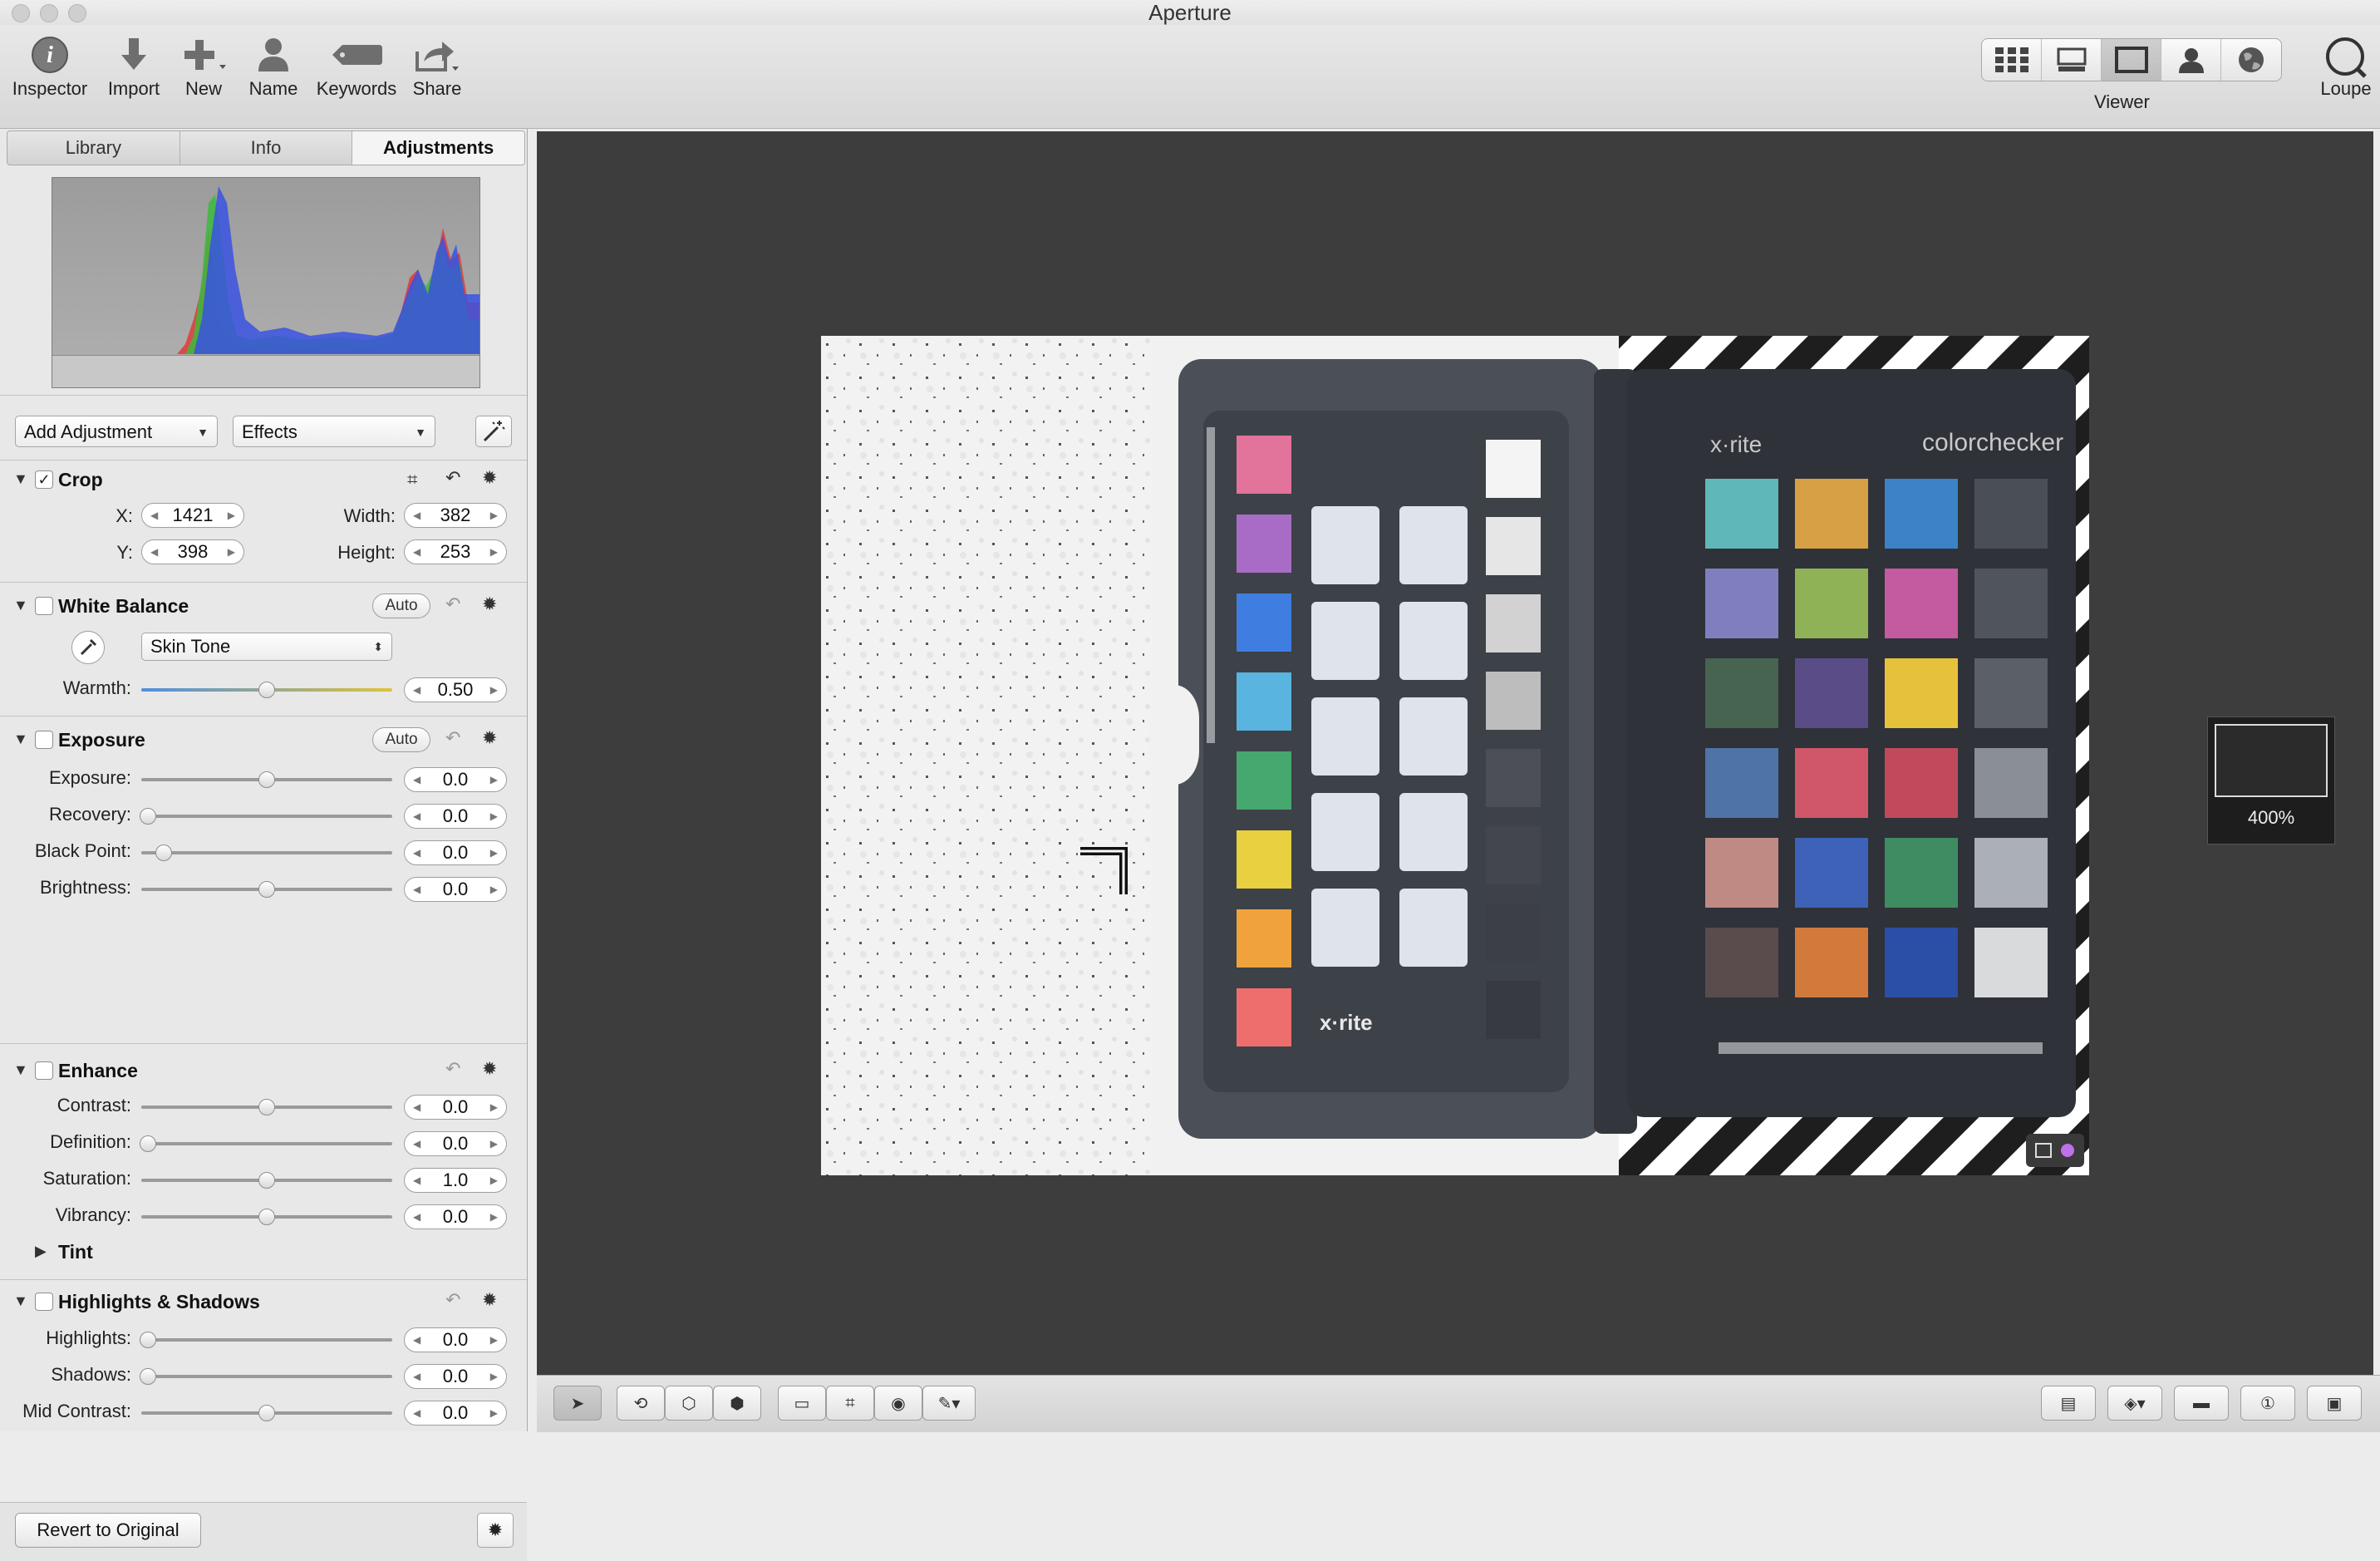  What do you see at coordinates (2134, 1403) in the screenshot?
I see `overlay-options-button: ◈▾` at bounding box center [2134, 1403].